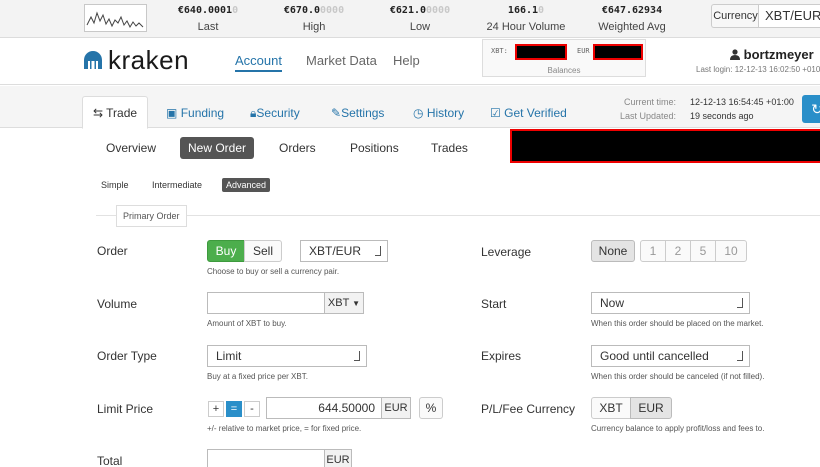 Image resolution: width=820 pixels, height=467 pixels. What do you see at coordinates (258, 62) in the screenshot?
I see `nav-account: Account` at bounding box center [258, 62].